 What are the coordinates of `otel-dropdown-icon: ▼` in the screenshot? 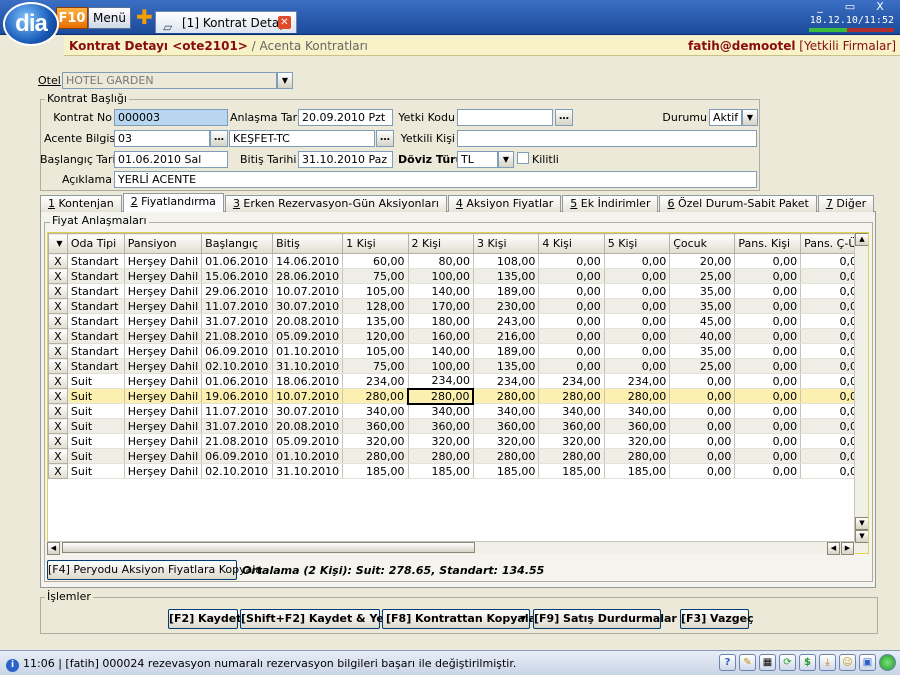 It's located at (285, 80).